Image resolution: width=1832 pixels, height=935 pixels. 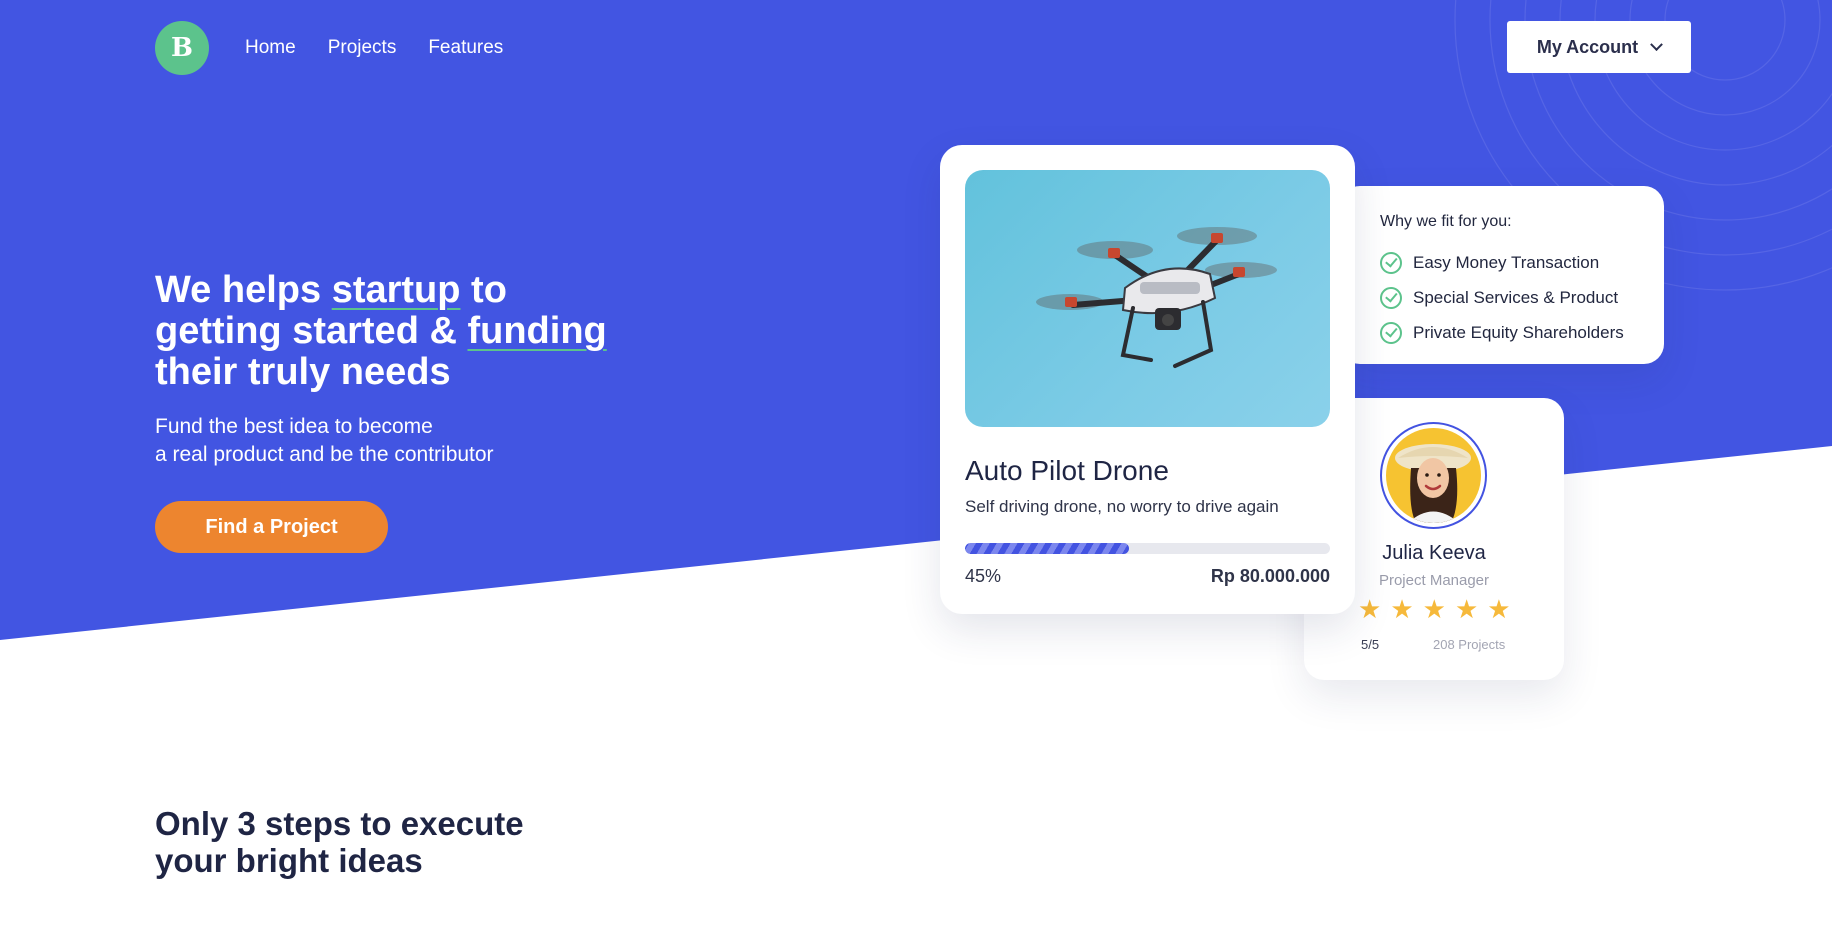 I want to click on my-account-label: My Account, so click(x=1587, y=46).